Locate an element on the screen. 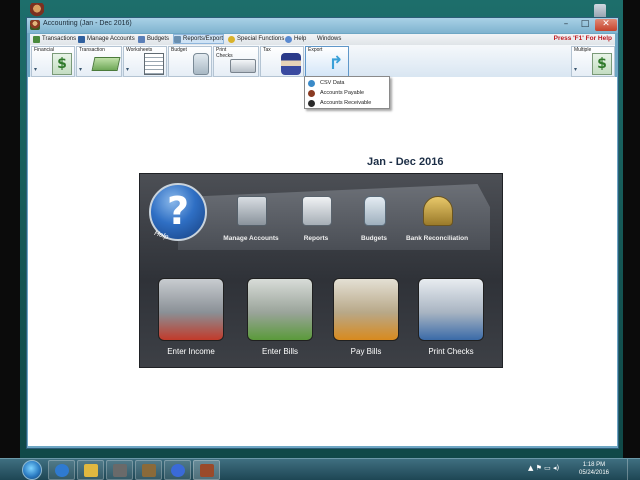 The image size is (640, 480). special-functions-icon is located at coordinates (231, 39).